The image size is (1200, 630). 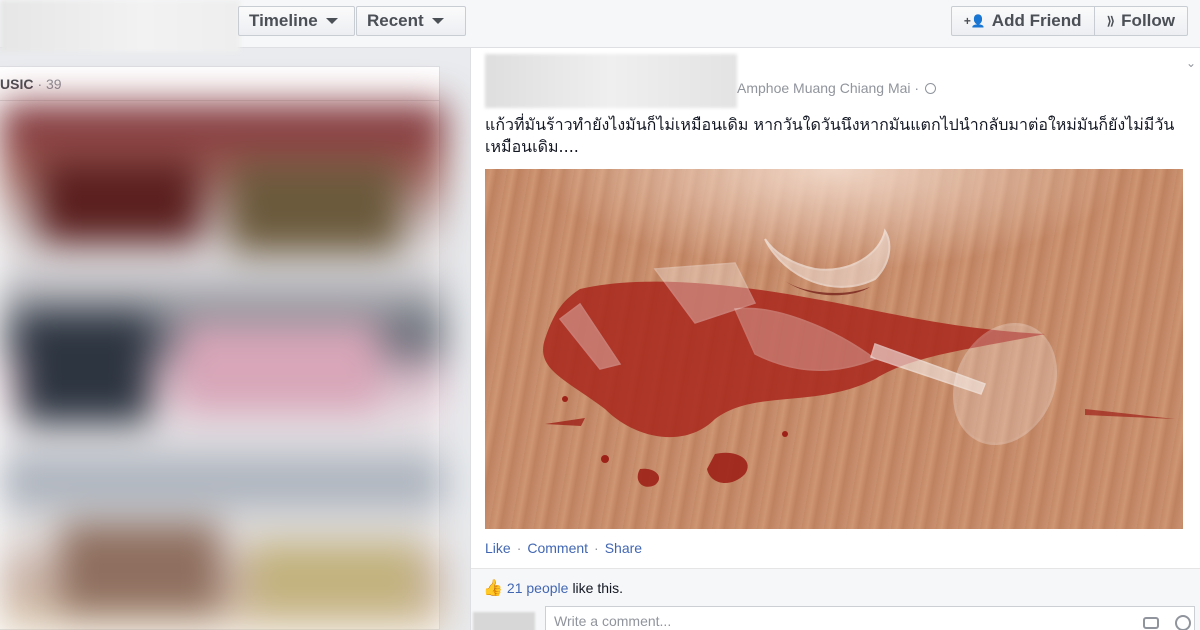 I want to click on chevron-down-icon: ⌄, so click(x=1191, y=63).